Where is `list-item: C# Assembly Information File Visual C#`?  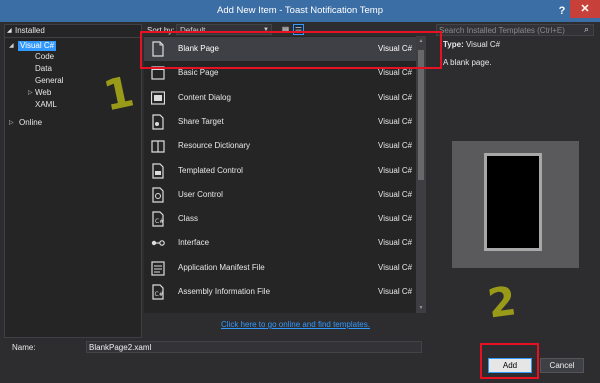
list-item: C# Assembly Information File Visual C# is located at coordinates (280, 292).